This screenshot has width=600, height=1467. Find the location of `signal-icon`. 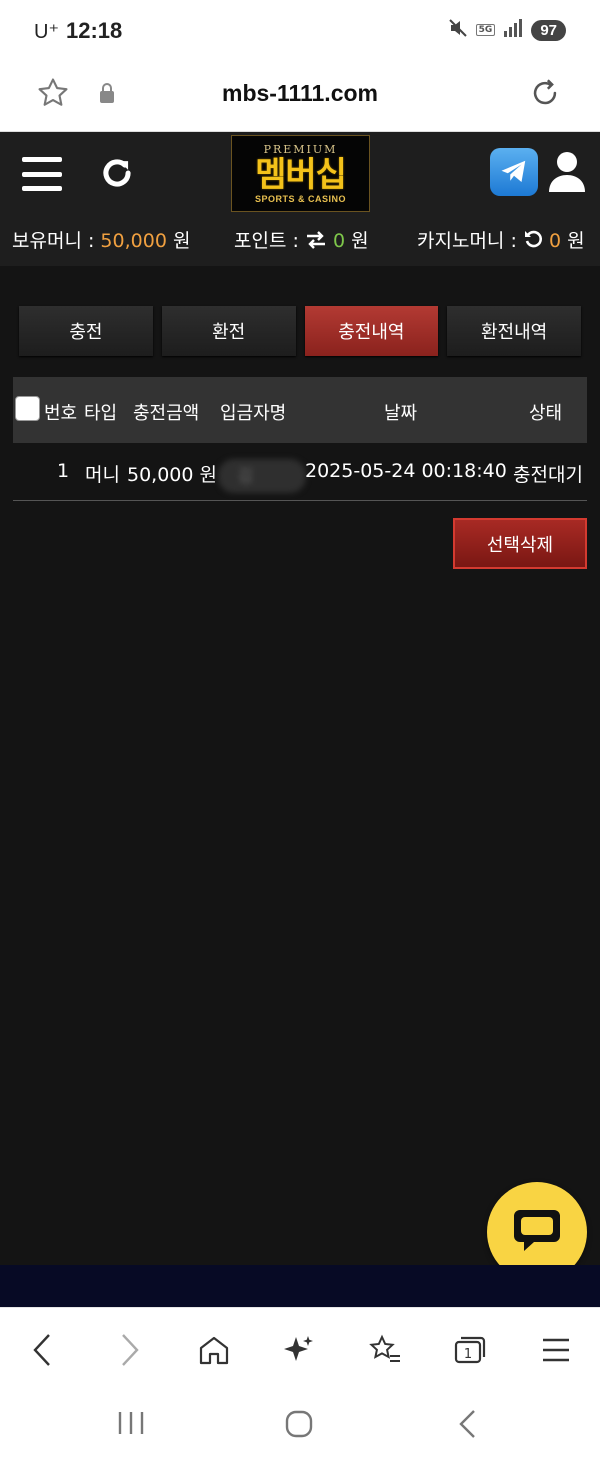

signal-icon is located at coordinates (513, 30).